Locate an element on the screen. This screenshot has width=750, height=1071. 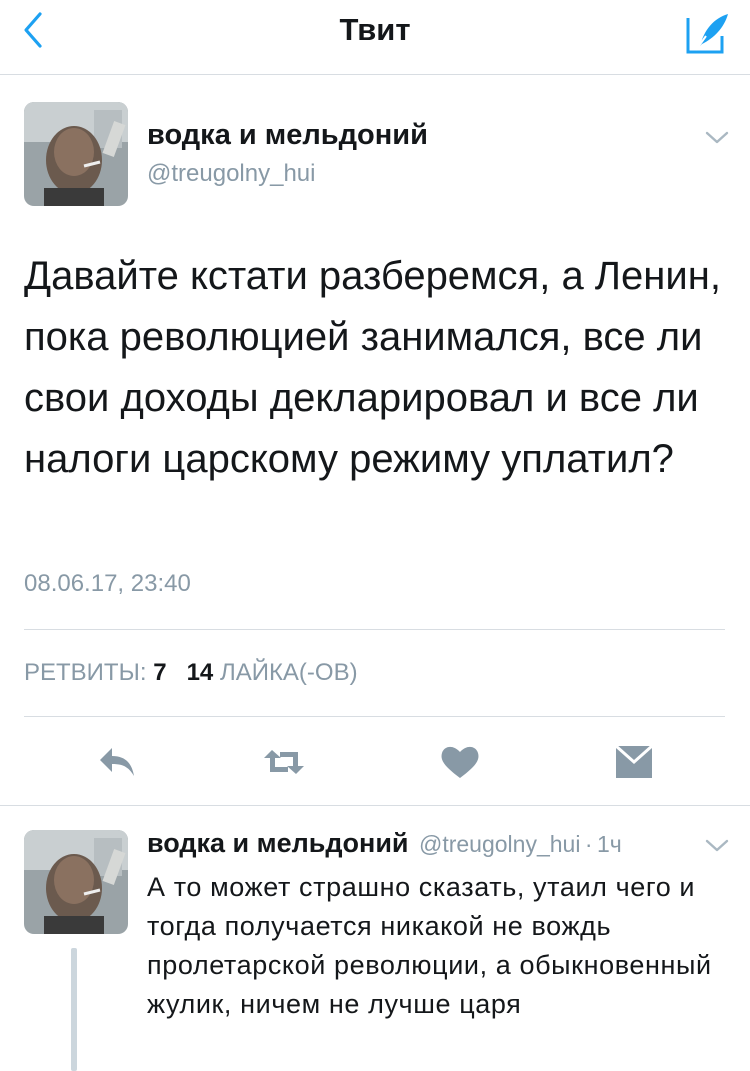
compose-button is located at coordinates (707, 33).